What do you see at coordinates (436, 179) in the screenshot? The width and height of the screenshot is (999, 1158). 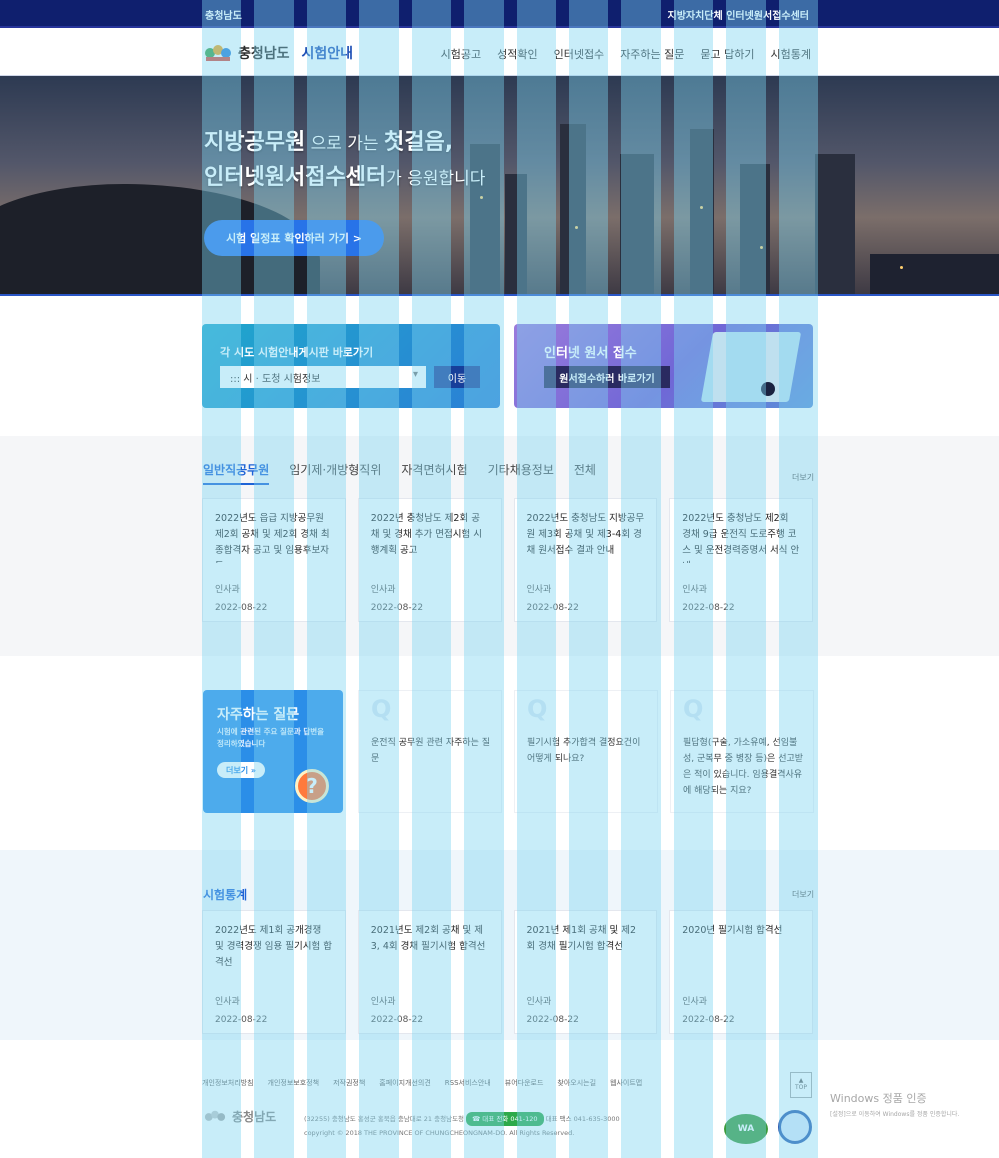 I see `hero-line2-thin: 가 응원합니다` at bounding box center [436, 179].